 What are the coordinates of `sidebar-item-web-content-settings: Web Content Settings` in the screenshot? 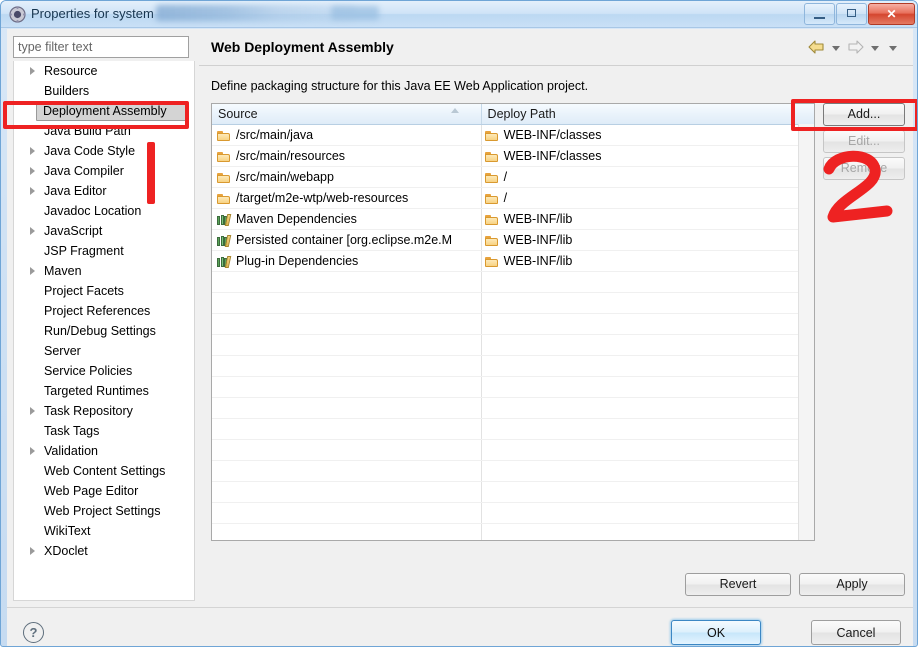 It's located at (104, 471).